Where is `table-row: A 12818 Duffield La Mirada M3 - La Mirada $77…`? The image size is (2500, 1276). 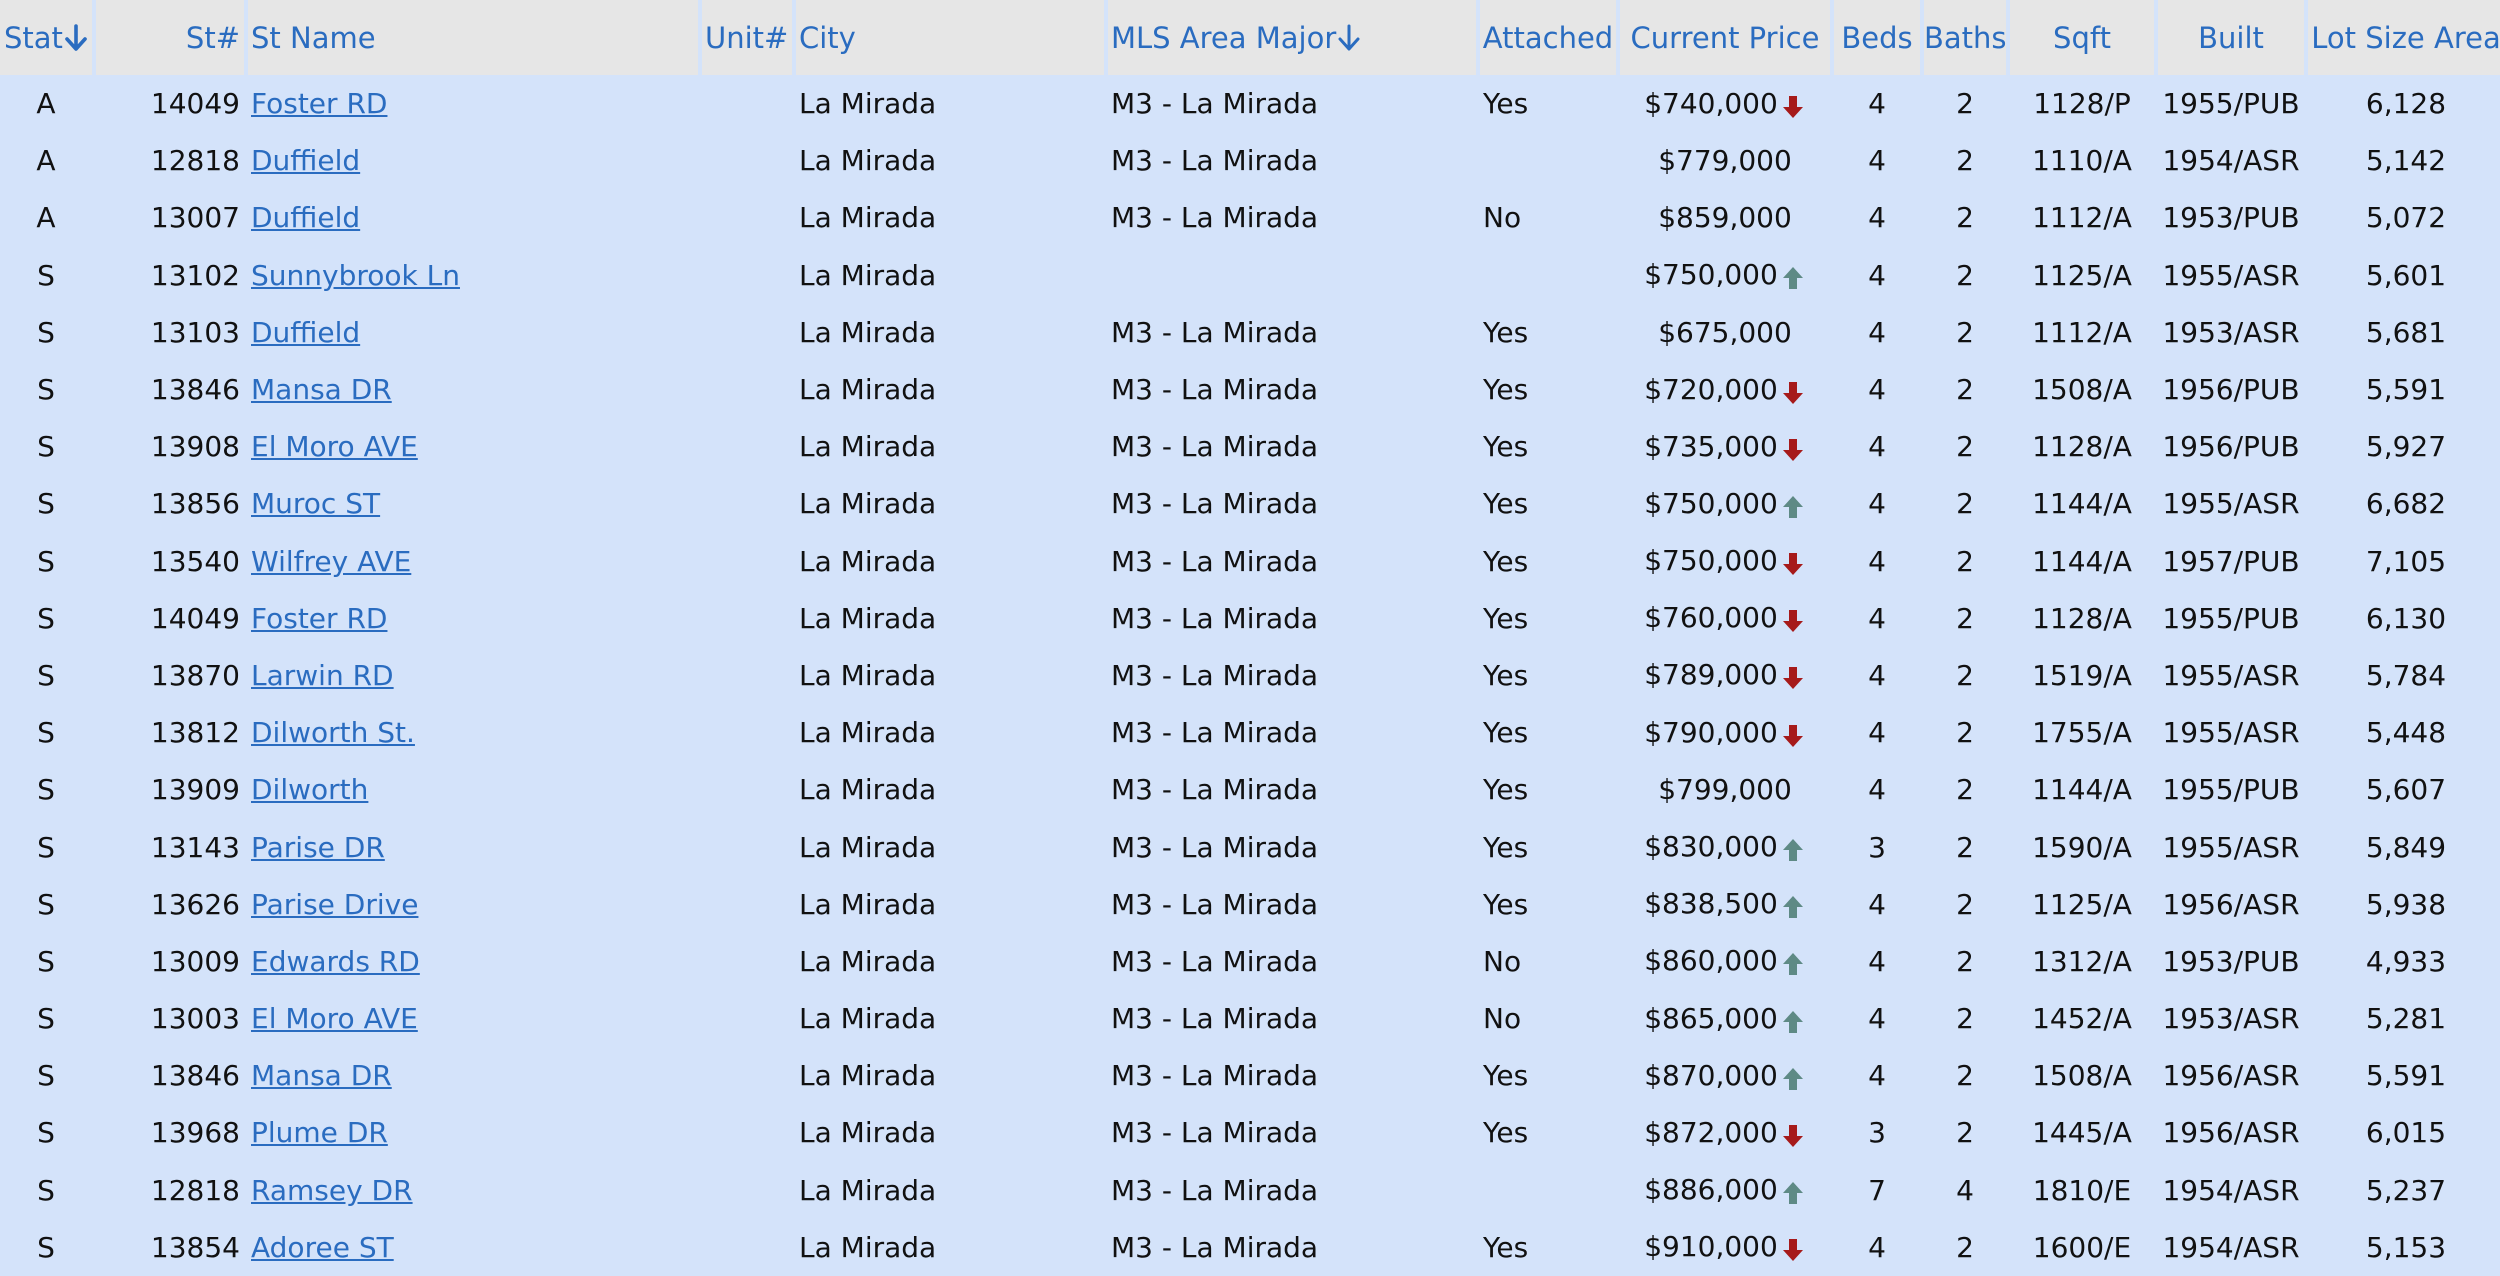 table-row: A 12818 Duffield La Mirada M3 - La Mirada $77… is located at coordinates (1250, 161).